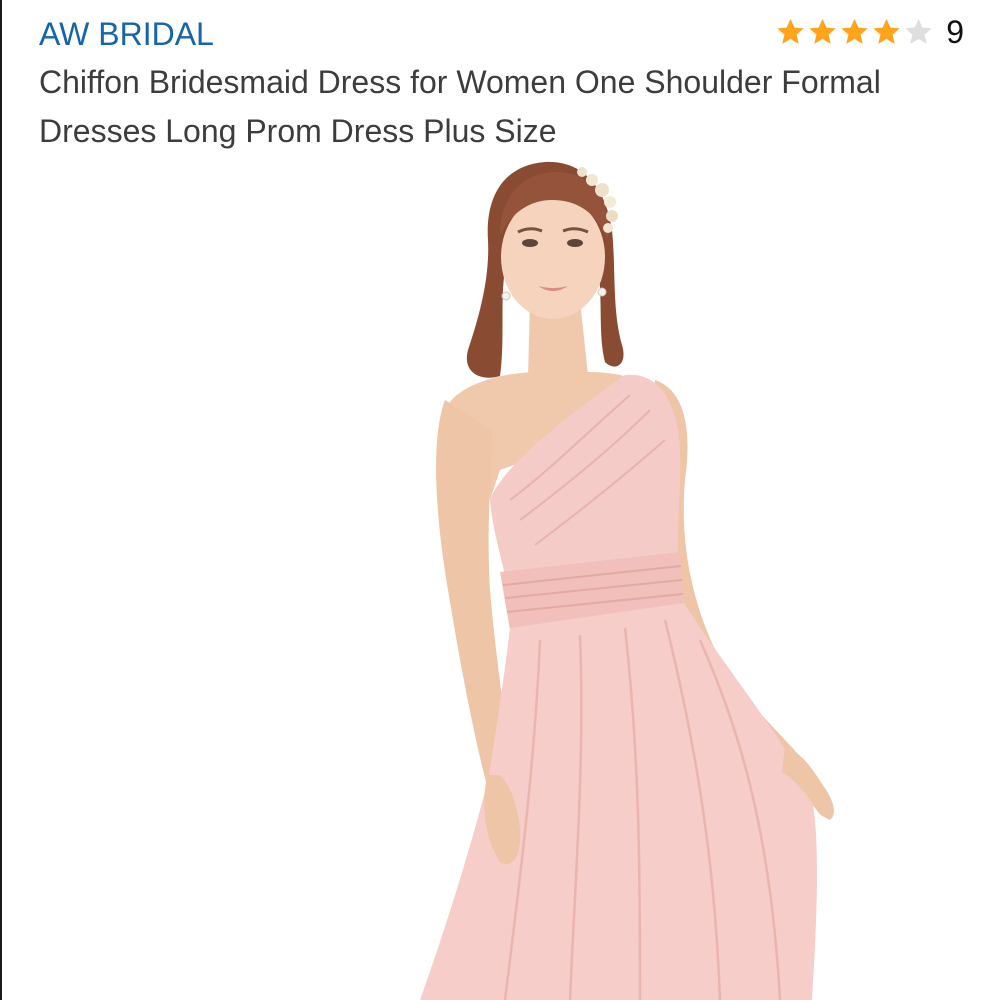  I want to click on star-rating, so click(854, 32).